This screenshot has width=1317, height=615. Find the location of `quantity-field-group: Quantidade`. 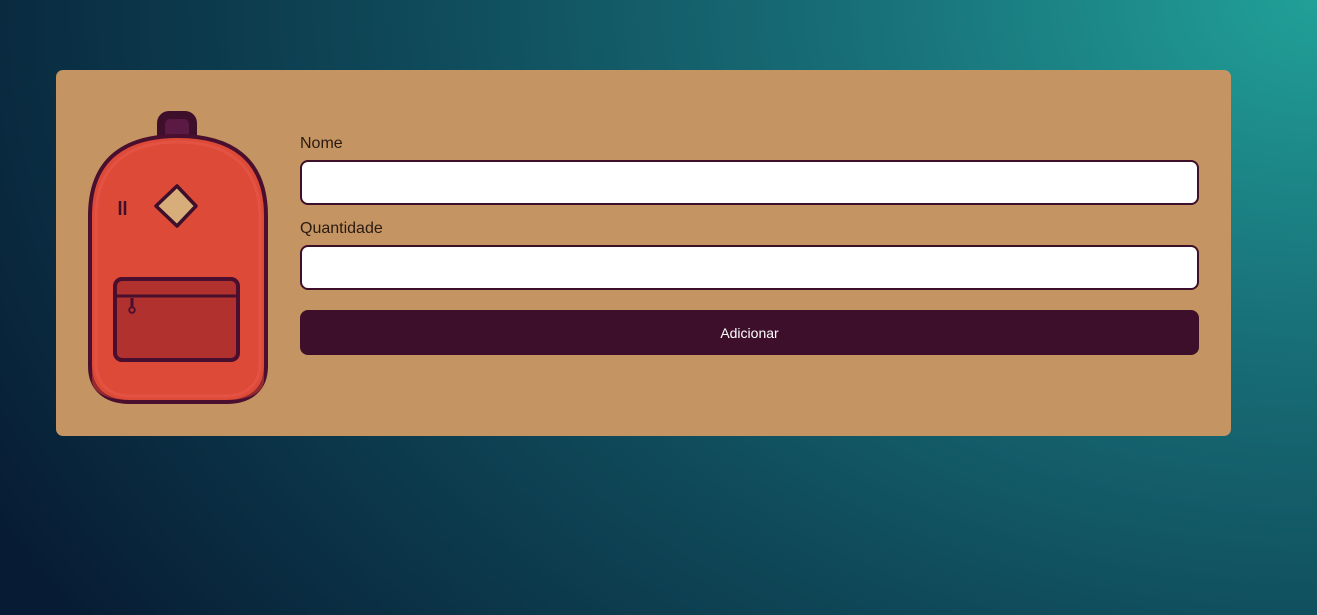

quantity-field-group: Quantidade is located at coordinates (749, 254).